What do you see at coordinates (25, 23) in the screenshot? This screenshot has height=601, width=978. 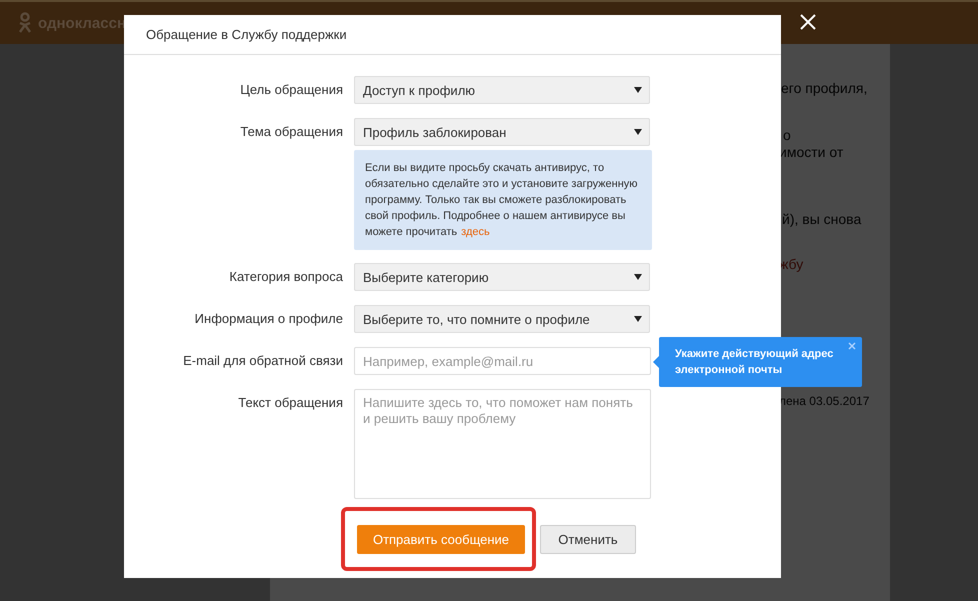 I see `logo-icon` at bounding box center [25, 23].